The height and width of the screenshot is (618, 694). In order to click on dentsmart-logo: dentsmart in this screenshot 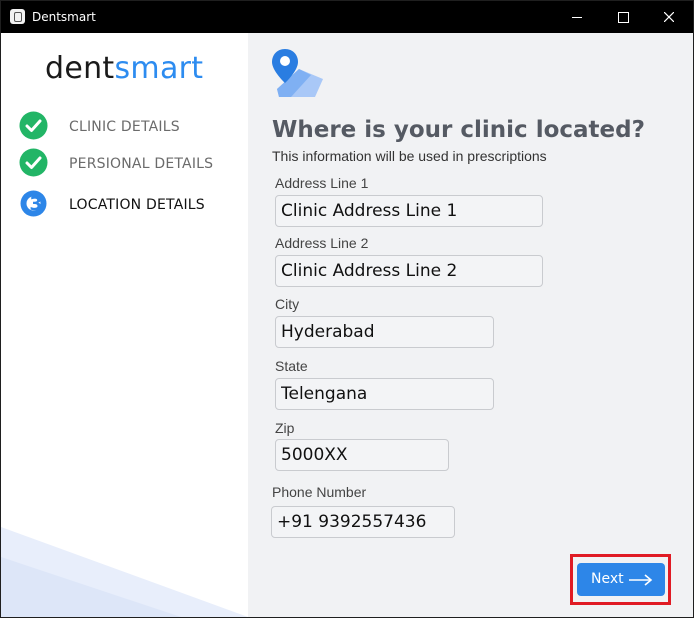, I will do `click(124, 68)`.